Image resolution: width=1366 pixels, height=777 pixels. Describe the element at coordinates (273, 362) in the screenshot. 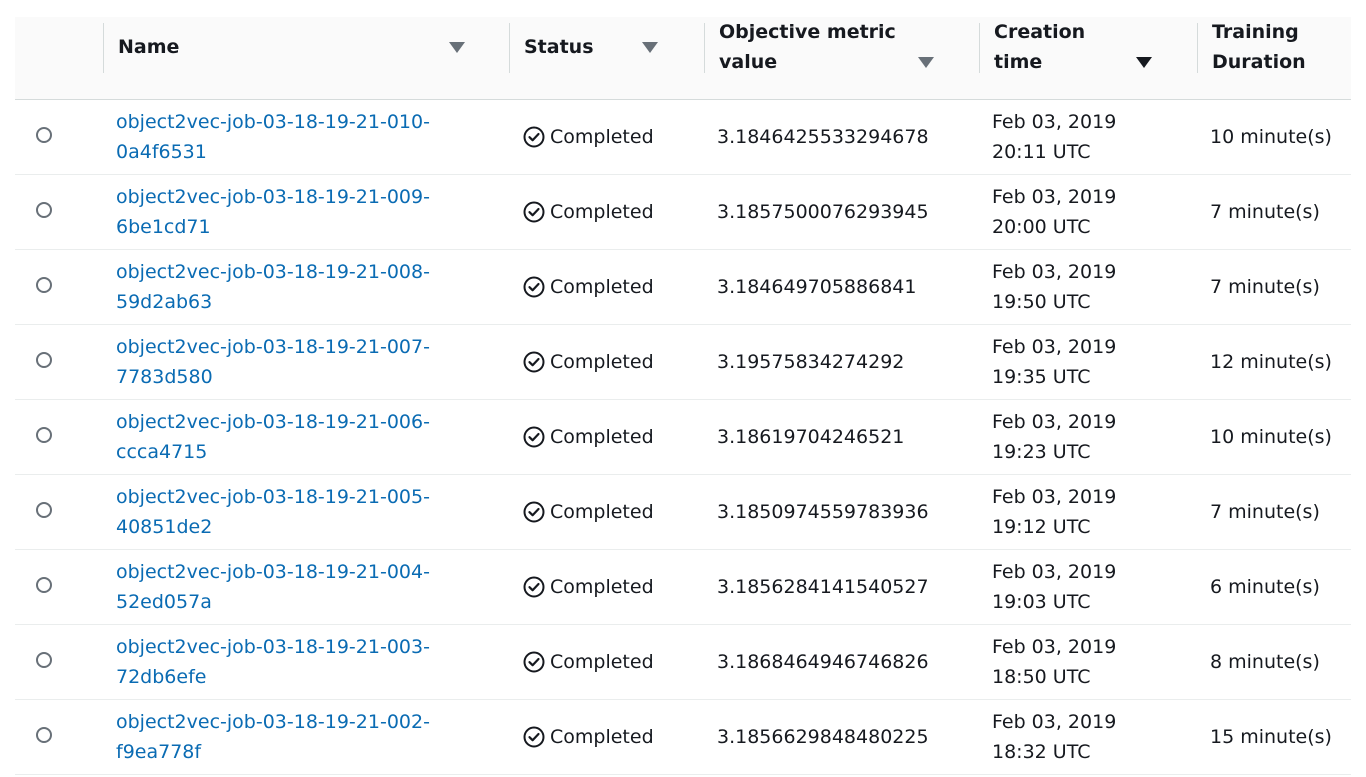

I see `job-name-link: object2vec-job-03-18-19-21-007- 7783d580` at that location.